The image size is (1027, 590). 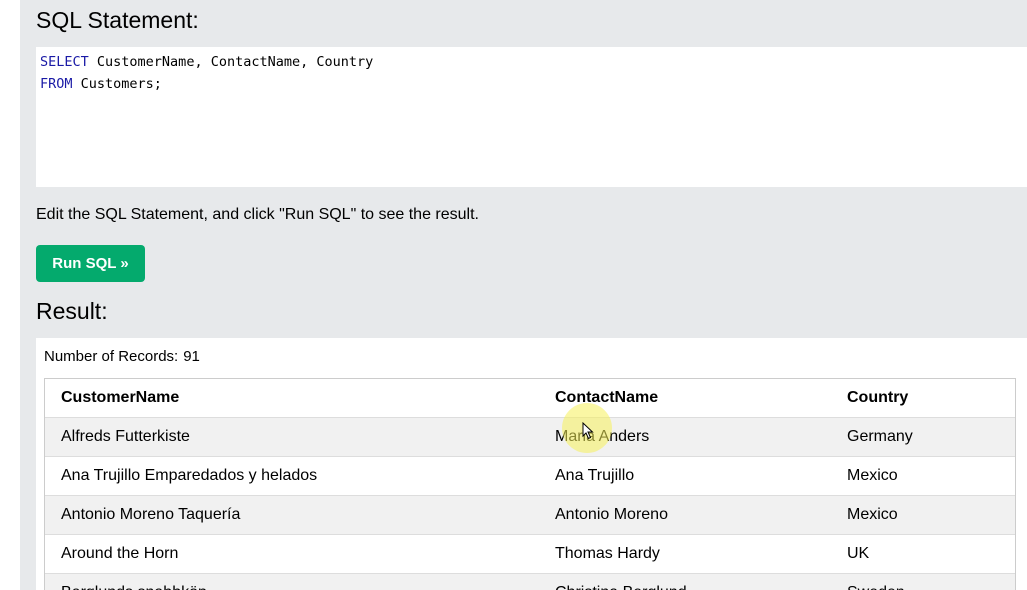 I want to click on left-margin, so click(x=10, y=295).